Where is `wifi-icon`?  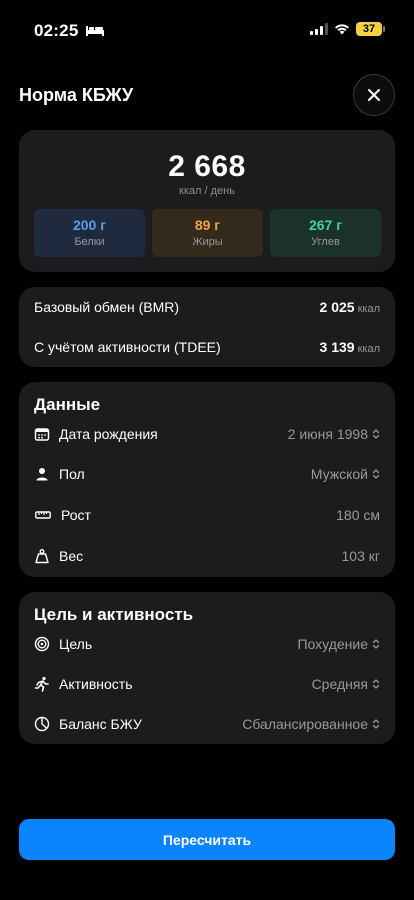 wifi-icon is located at coordinates (342, 29).